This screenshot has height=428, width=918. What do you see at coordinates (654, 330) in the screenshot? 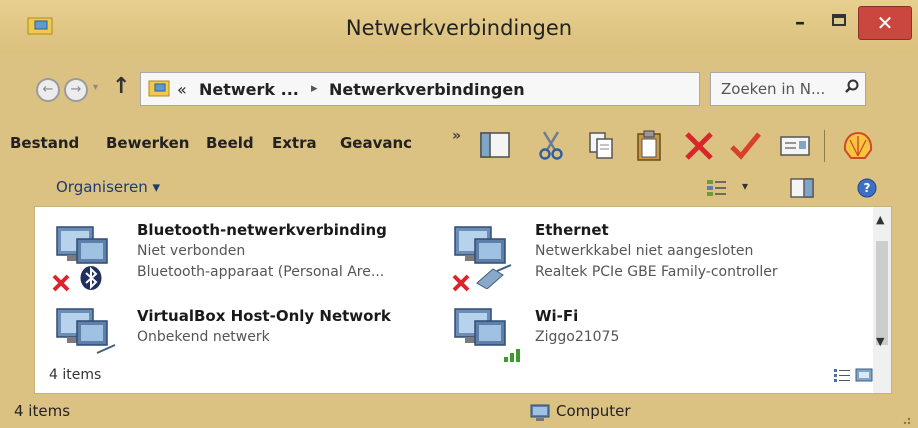
I see `list-item: Wi-Fi Ziggo21075` at bounding box center [654, 330].